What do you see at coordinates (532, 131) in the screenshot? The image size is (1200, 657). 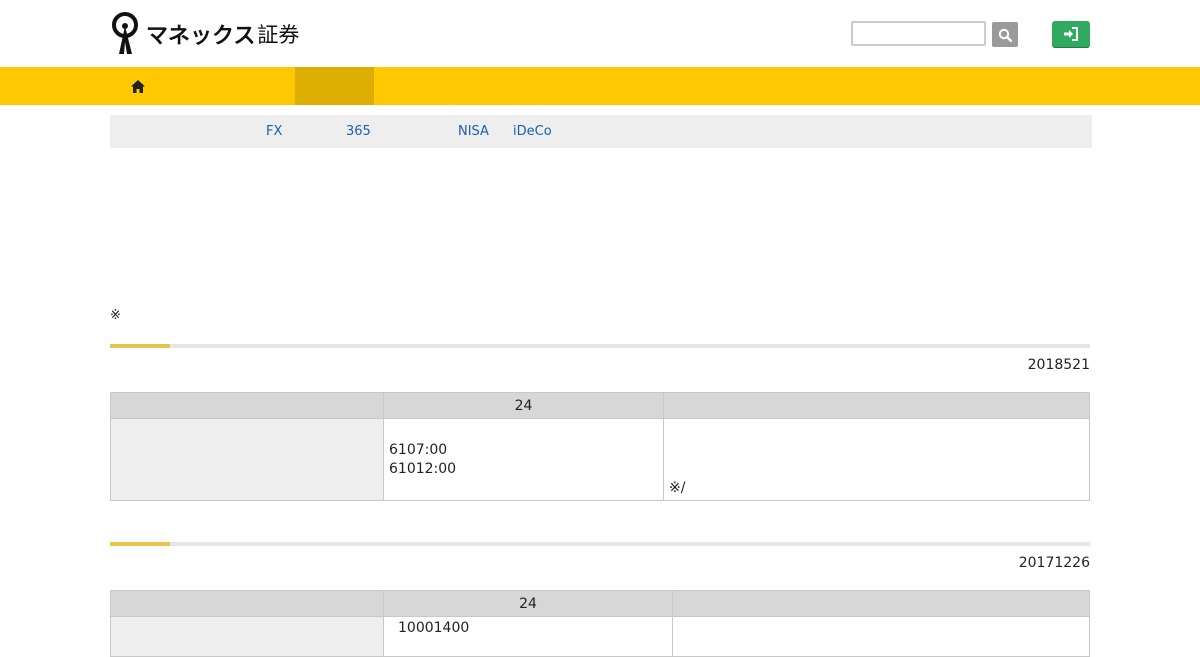 I see `subnav-link-ideco: iDeCo` at bounding box center [532, 131].